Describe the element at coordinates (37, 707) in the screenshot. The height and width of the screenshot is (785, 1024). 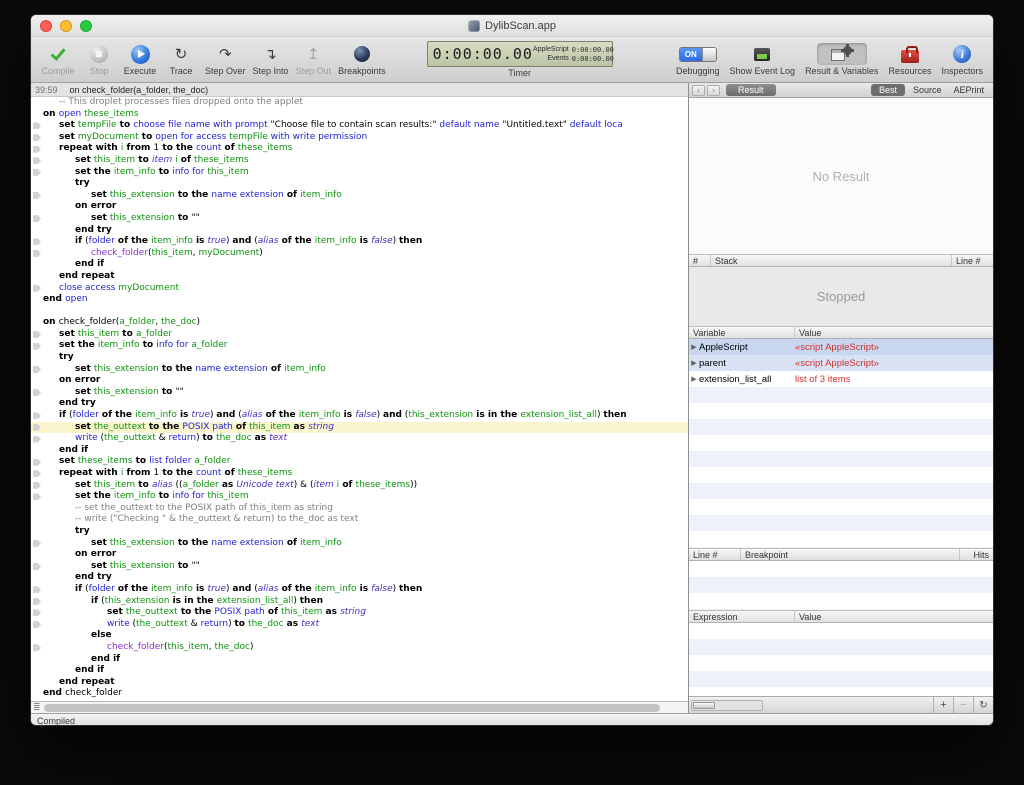
I see `annotation-icon: ≣` at that location.